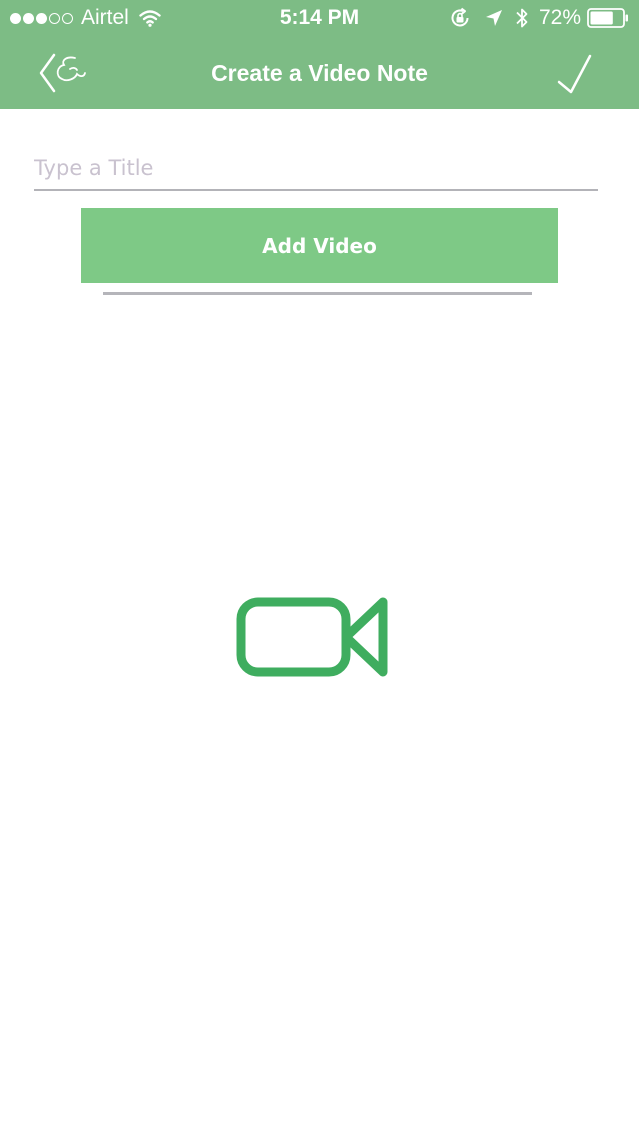 The image size is (639, 1136). I want to click on location-icon, so click(493, 18).